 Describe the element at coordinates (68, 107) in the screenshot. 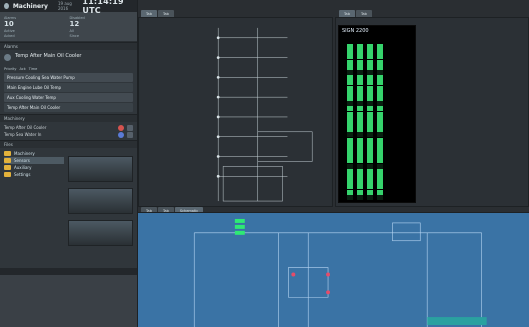

I see `alarm-row: Temp After Main Oil Cooler` at that location.